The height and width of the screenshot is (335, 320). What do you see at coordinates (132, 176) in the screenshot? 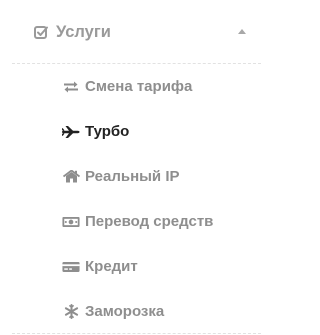
I see `menu-item-label: Реальный IP` at bounding box center [132, 176].